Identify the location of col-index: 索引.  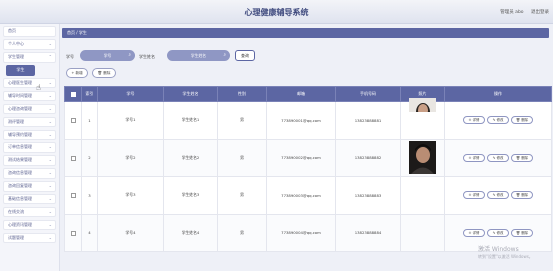
(89, 94).